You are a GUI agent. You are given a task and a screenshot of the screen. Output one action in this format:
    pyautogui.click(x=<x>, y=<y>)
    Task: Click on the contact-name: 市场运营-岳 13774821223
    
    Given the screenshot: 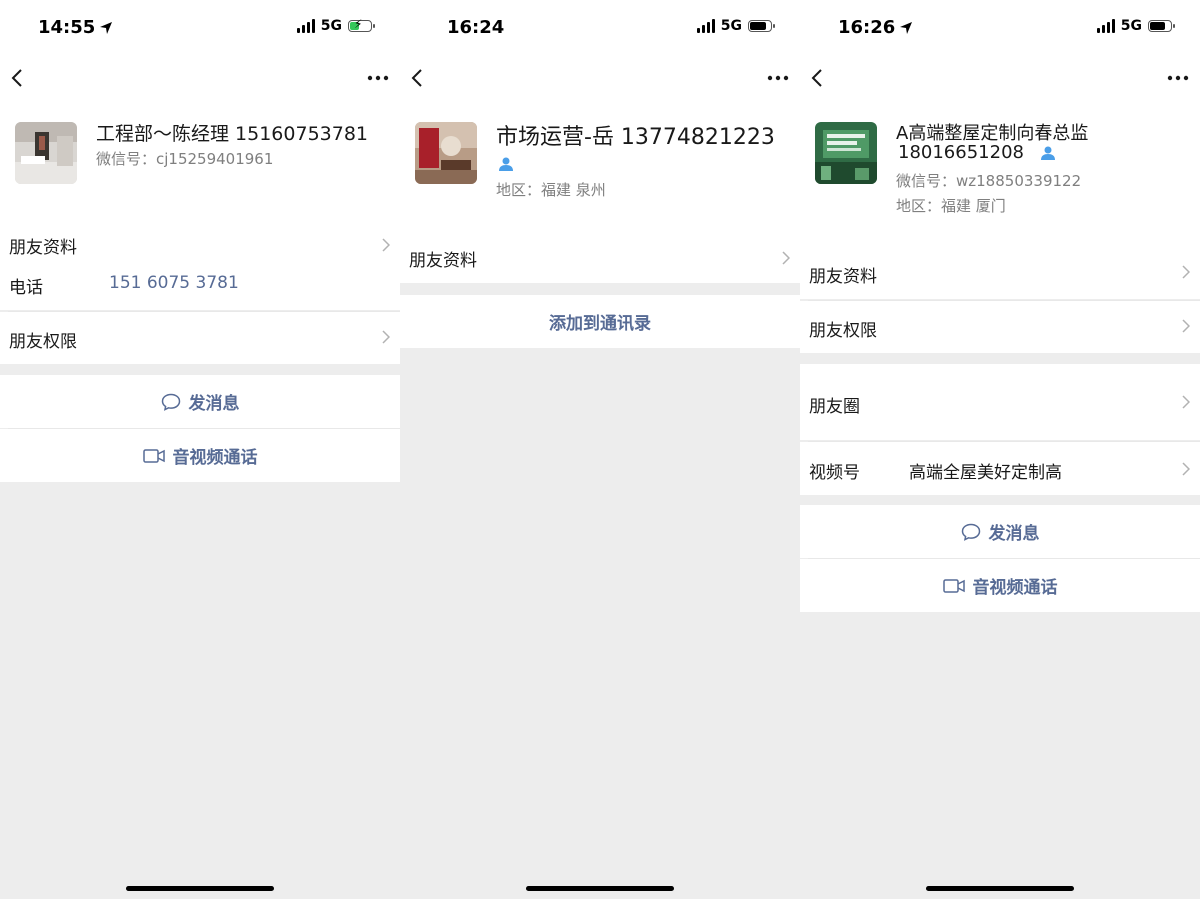 What is the action you would take?
    pyautogui.click(x=635, y=137)
    